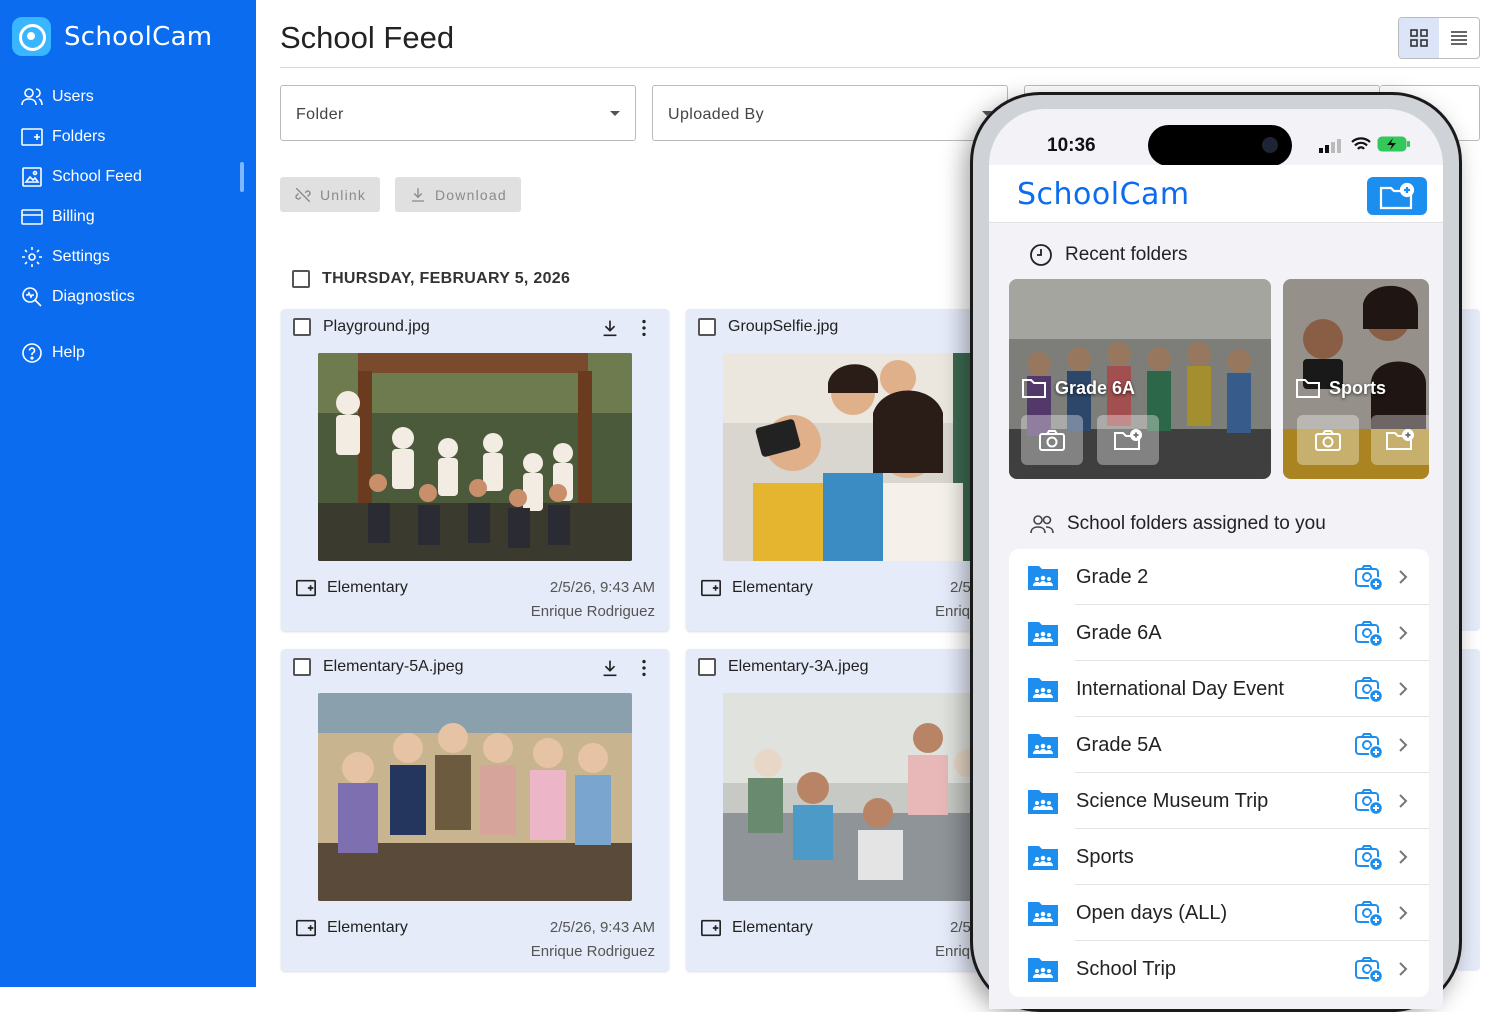  I want to click on recent-folder-name: Grade 6A, so click(1095, 387).